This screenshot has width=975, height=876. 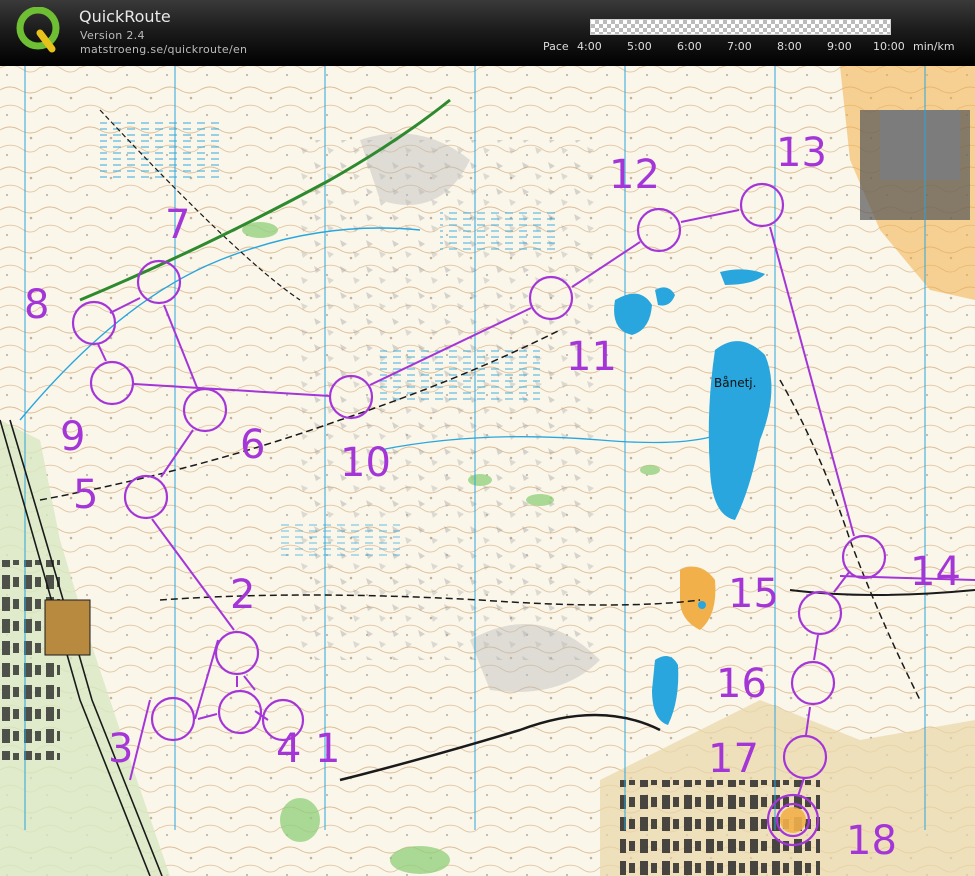 What do you see at coordinates (634, 175) in the screenshot?
I see `control-number-12: 12` at bounding box center [634, 175].